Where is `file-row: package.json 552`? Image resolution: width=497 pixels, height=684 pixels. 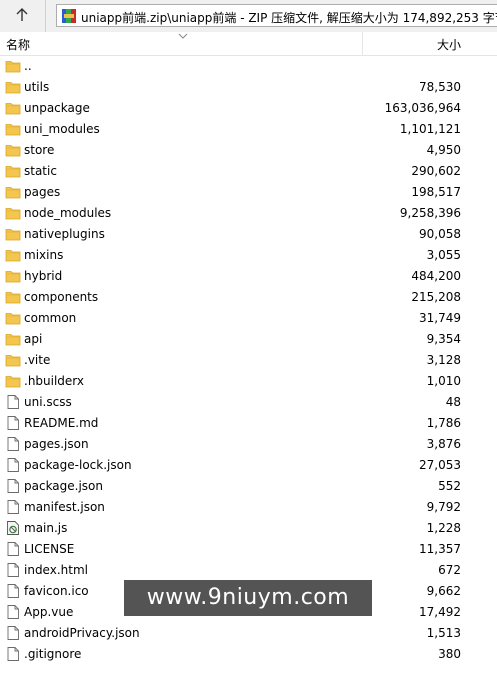 file-row: package.json 552 is located at coordinates (248, 486).